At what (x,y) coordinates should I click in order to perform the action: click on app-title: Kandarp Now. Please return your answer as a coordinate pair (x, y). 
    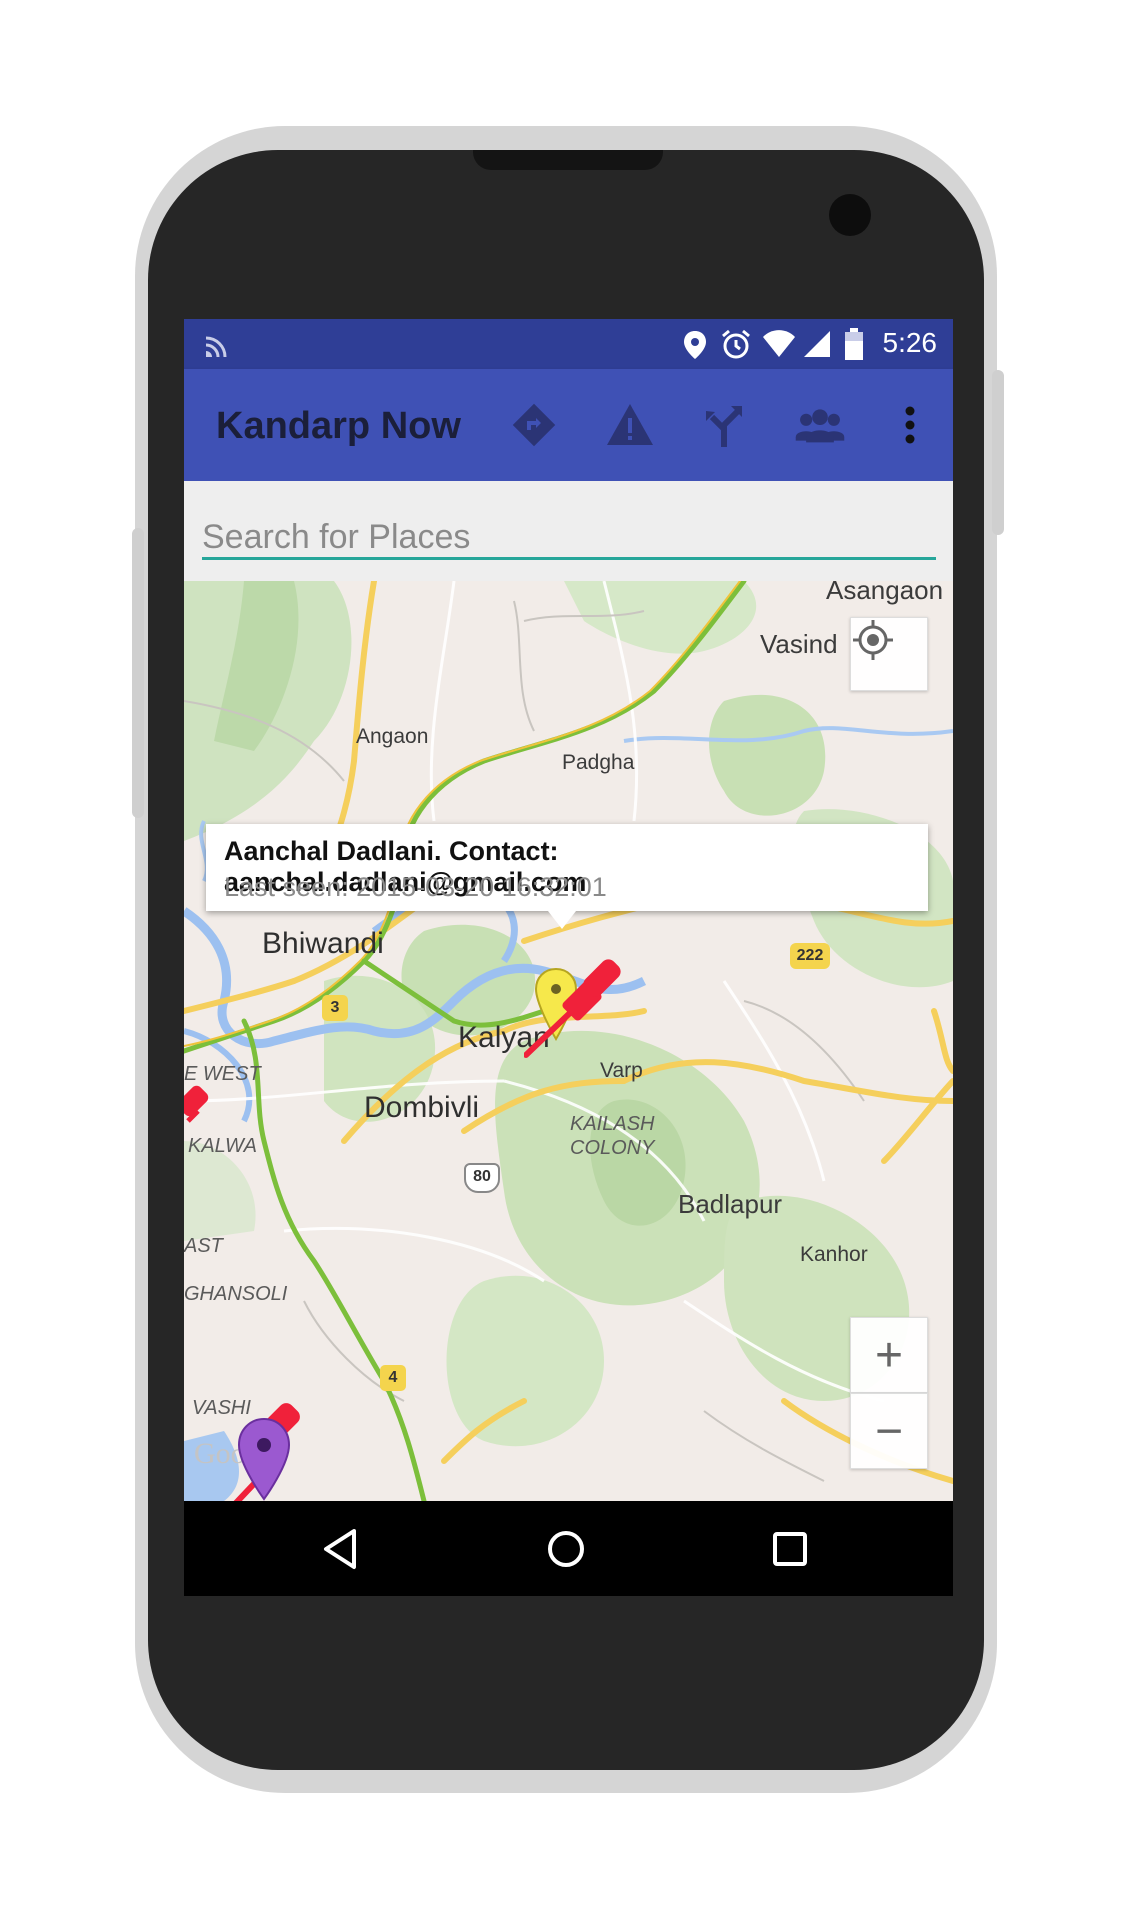
    Looking at the image, I should click on (338, 426).